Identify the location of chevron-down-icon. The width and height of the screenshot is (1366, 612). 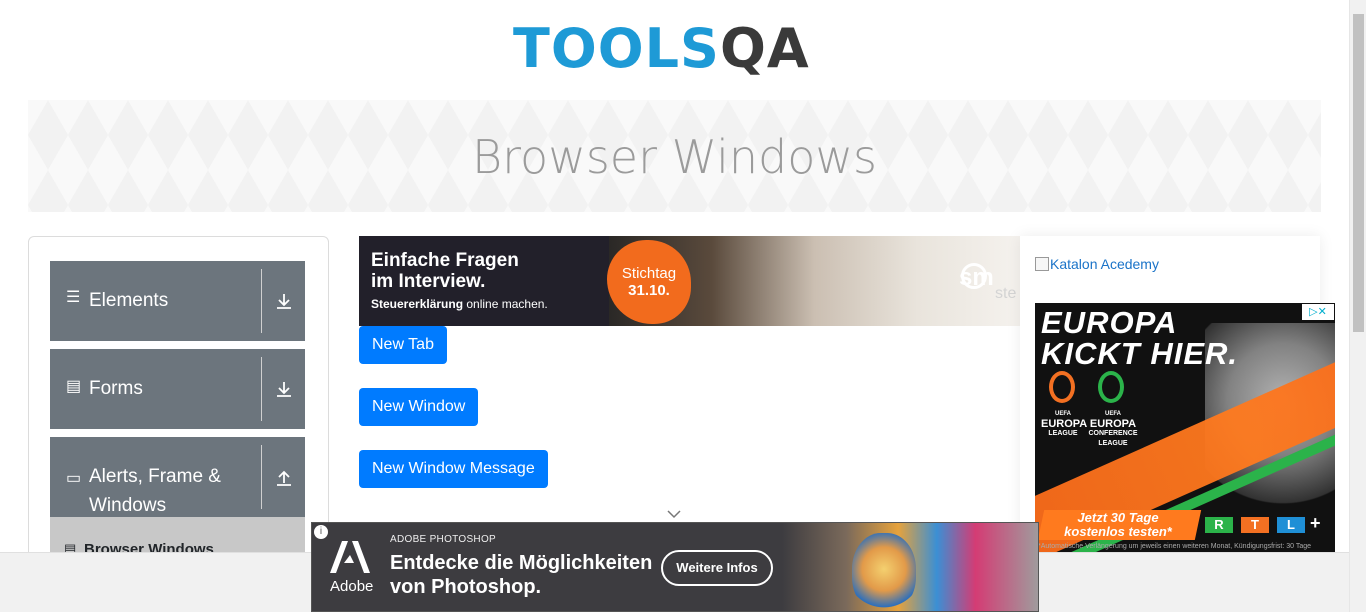
(674, 514).